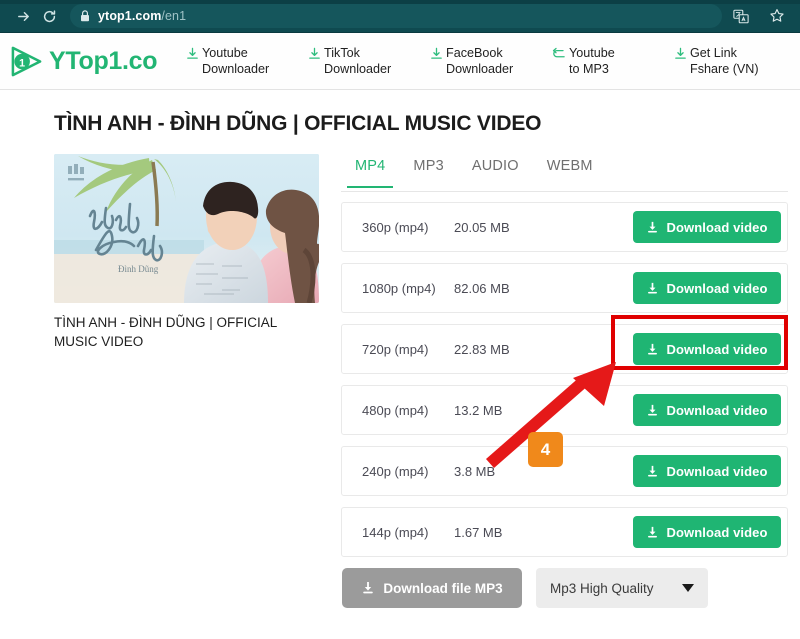 This screenshot has width=800, height=639. What do you see at coordinates (777, 16) in the screenshot?
I see `star-icon` at bounding box center [777, 16].